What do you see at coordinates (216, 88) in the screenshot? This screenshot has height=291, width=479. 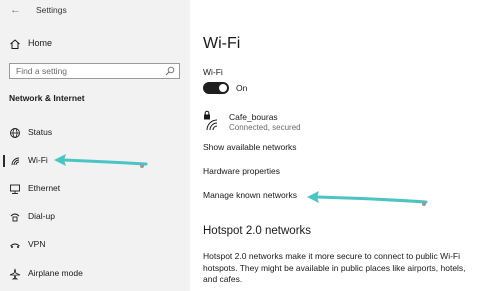 I see `wifi-toggle` at bounding box center [216, 88].